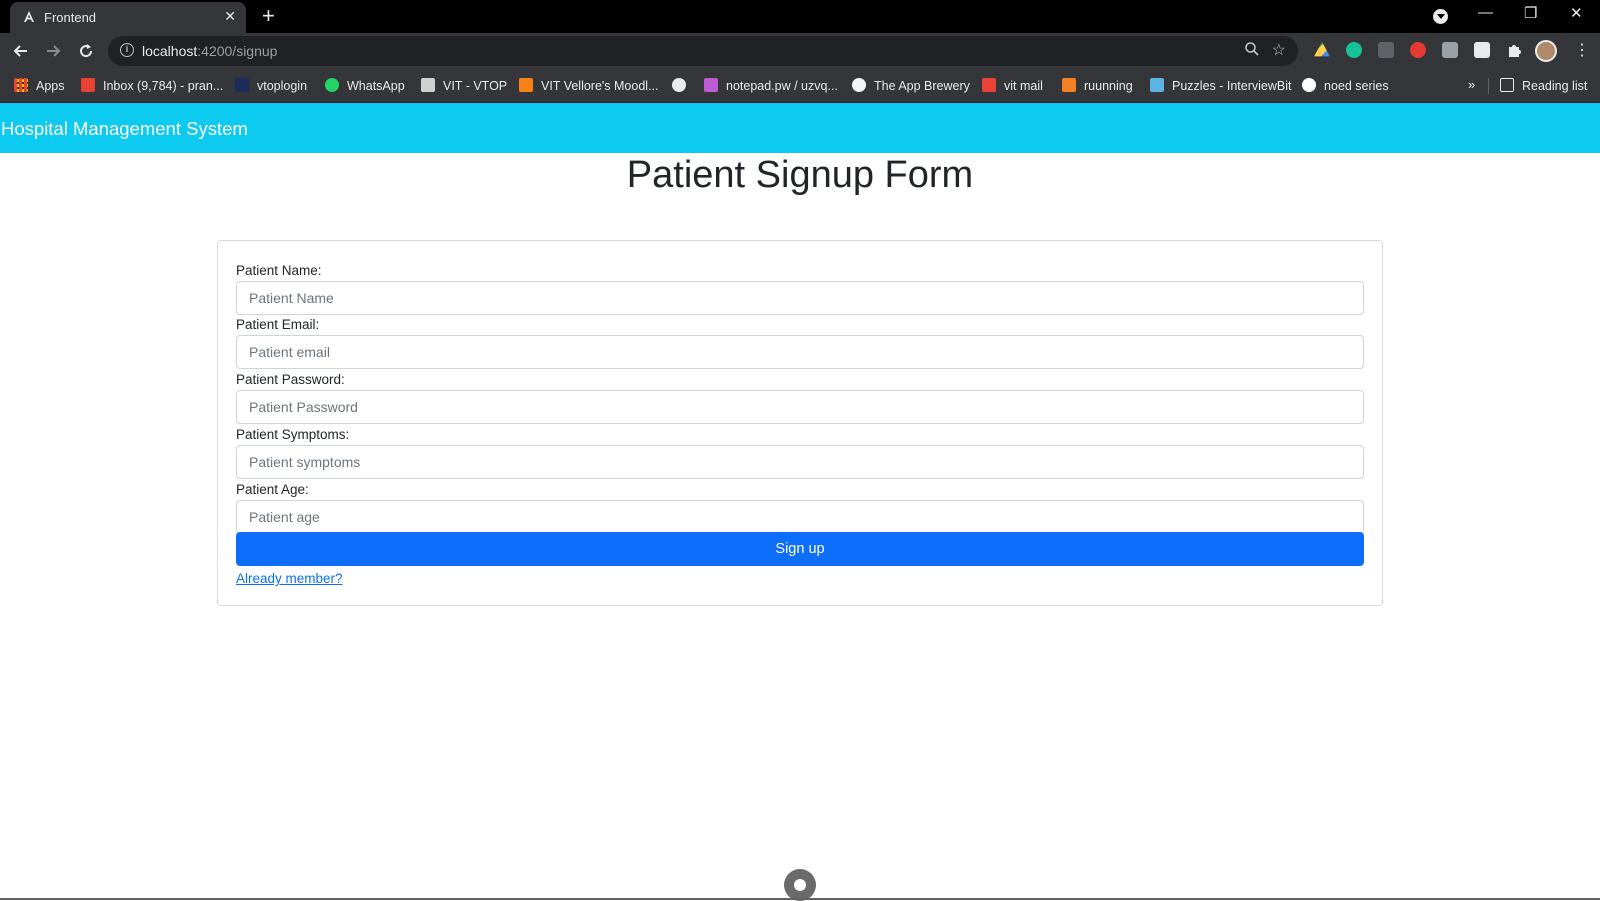  What do you see at coordinates (526, 85) in the screenshot?
I see `moodle-icon` at bounding box center [526, 85].